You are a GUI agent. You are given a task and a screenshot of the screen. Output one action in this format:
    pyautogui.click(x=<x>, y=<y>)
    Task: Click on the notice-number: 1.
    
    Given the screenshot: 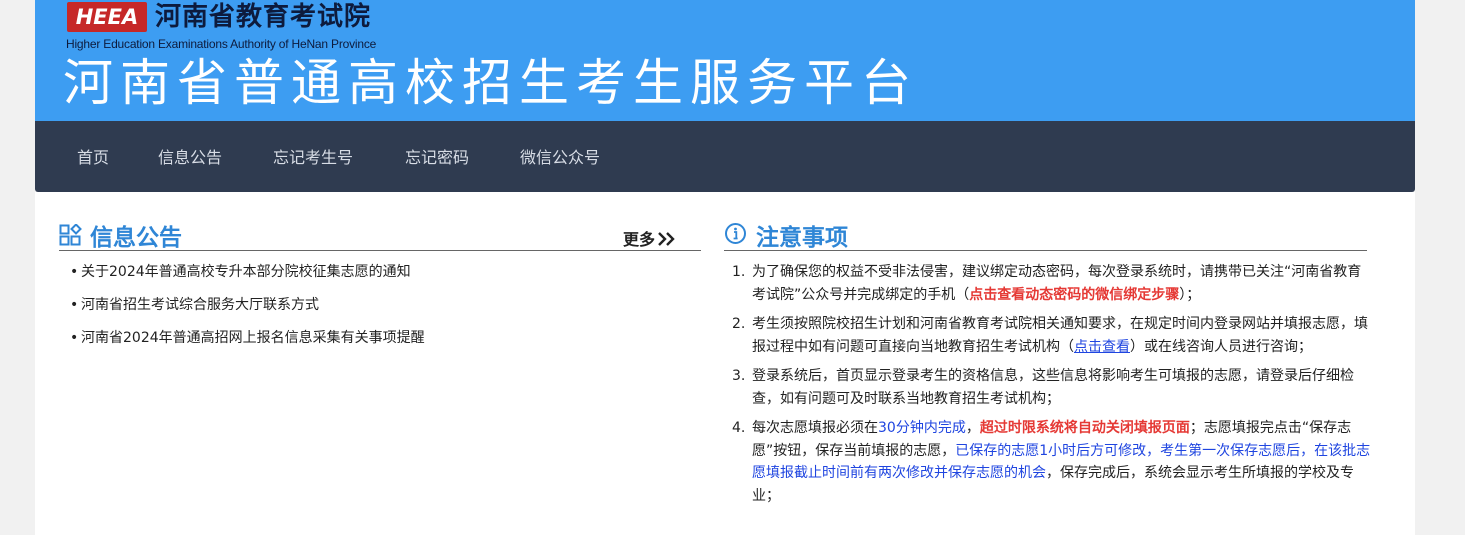 What is the action you would take?
    pyautogui.click(x=739, y=272)
    